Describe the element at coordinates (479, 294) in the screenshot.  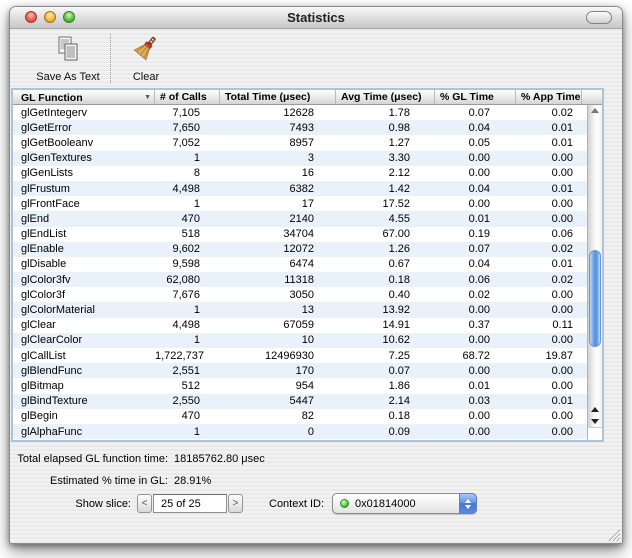
I see `cell-gl: 0.02` at that location.